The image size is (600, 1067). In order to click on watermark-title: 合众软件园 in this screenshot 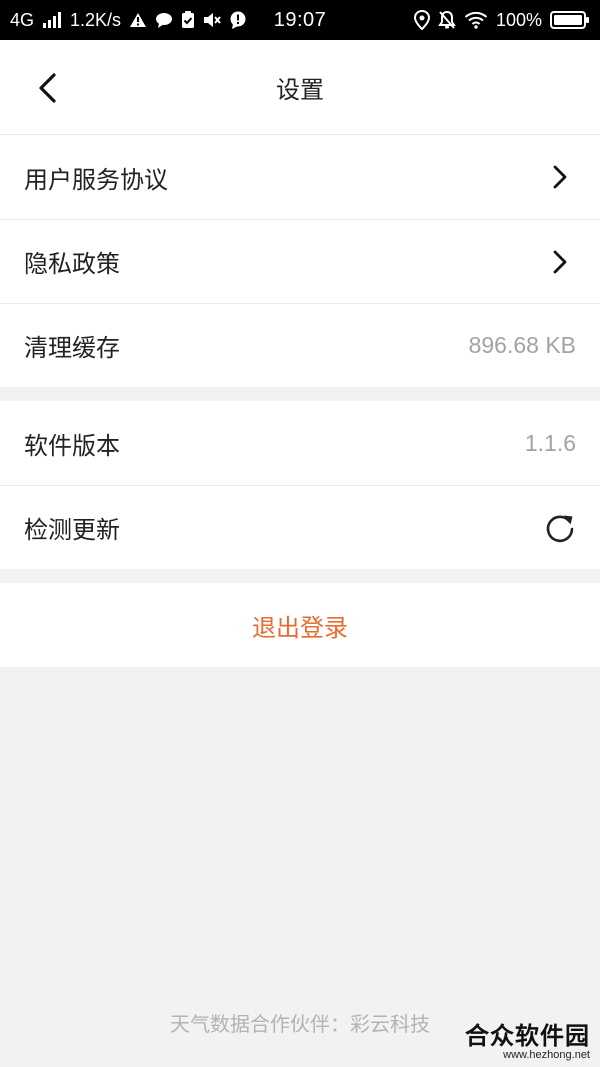, I will do `click(527, 1035)`.